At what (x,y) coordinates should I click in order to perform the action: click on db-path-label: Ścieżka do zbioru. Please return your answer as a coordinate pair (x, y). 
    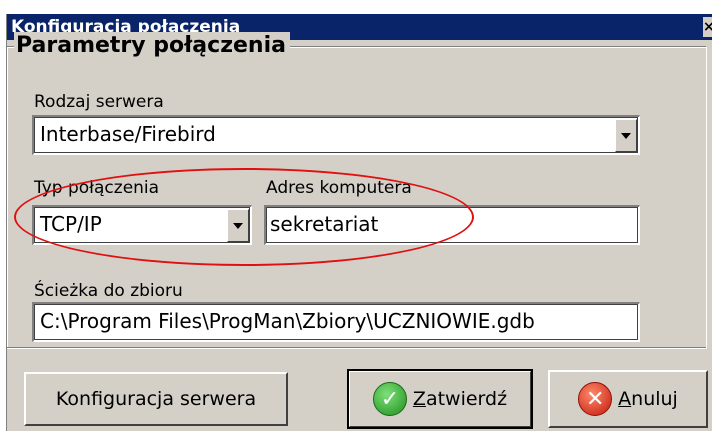
    Looking at the image, I should click on (108, 291).